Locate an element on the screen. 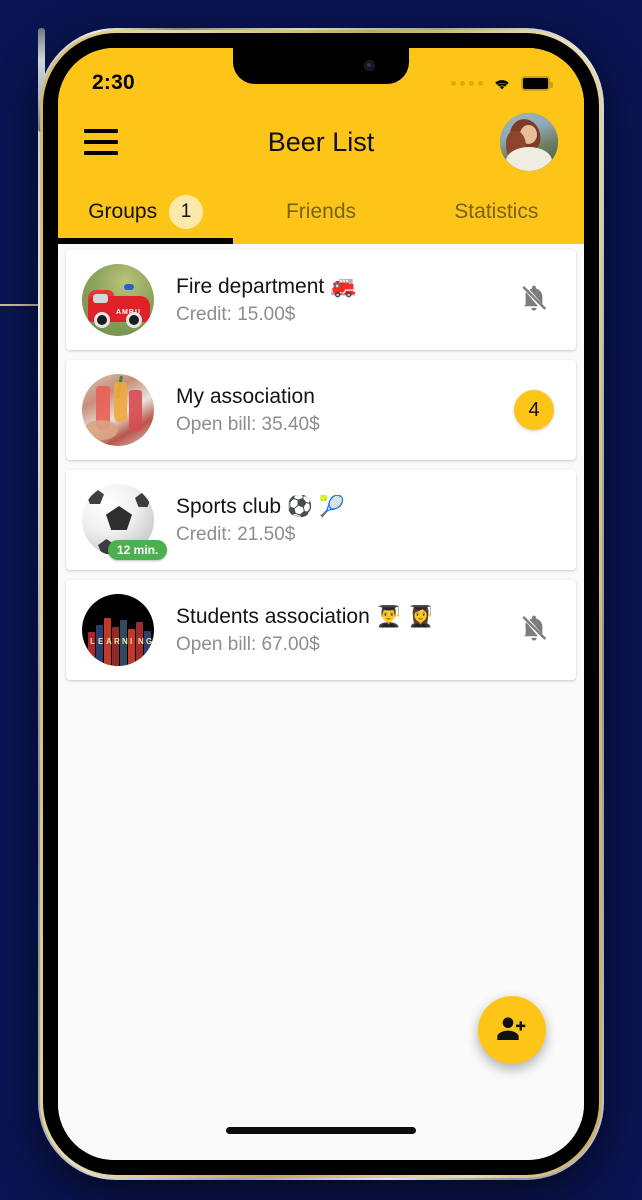 This screenshot has height=1200, width=642. time-remaining-badge: 12 min. is located at coordinates (138, 550).